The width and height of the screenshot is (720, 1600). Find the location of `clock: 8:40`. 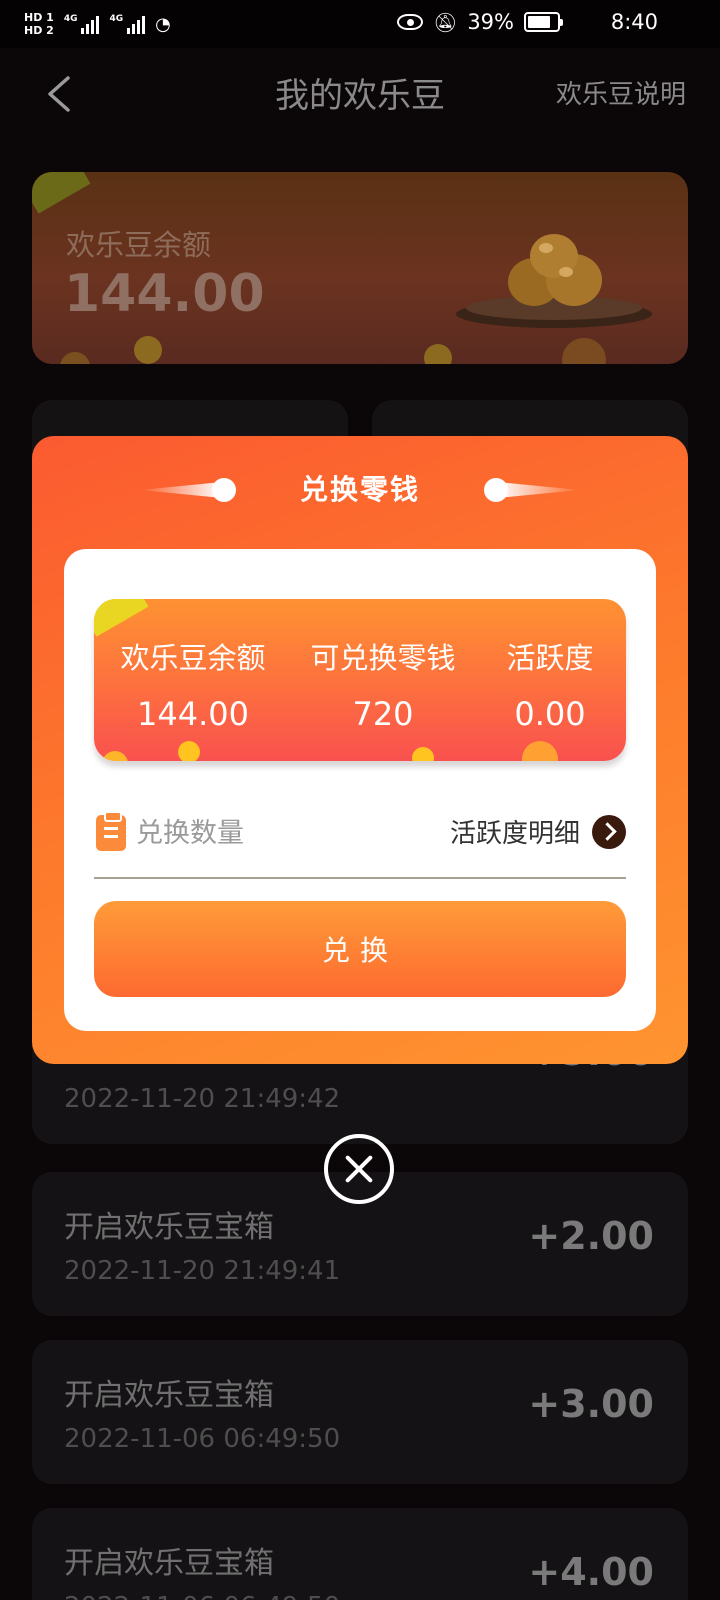

clock: 8:40 is located at coordinates (634, 22).